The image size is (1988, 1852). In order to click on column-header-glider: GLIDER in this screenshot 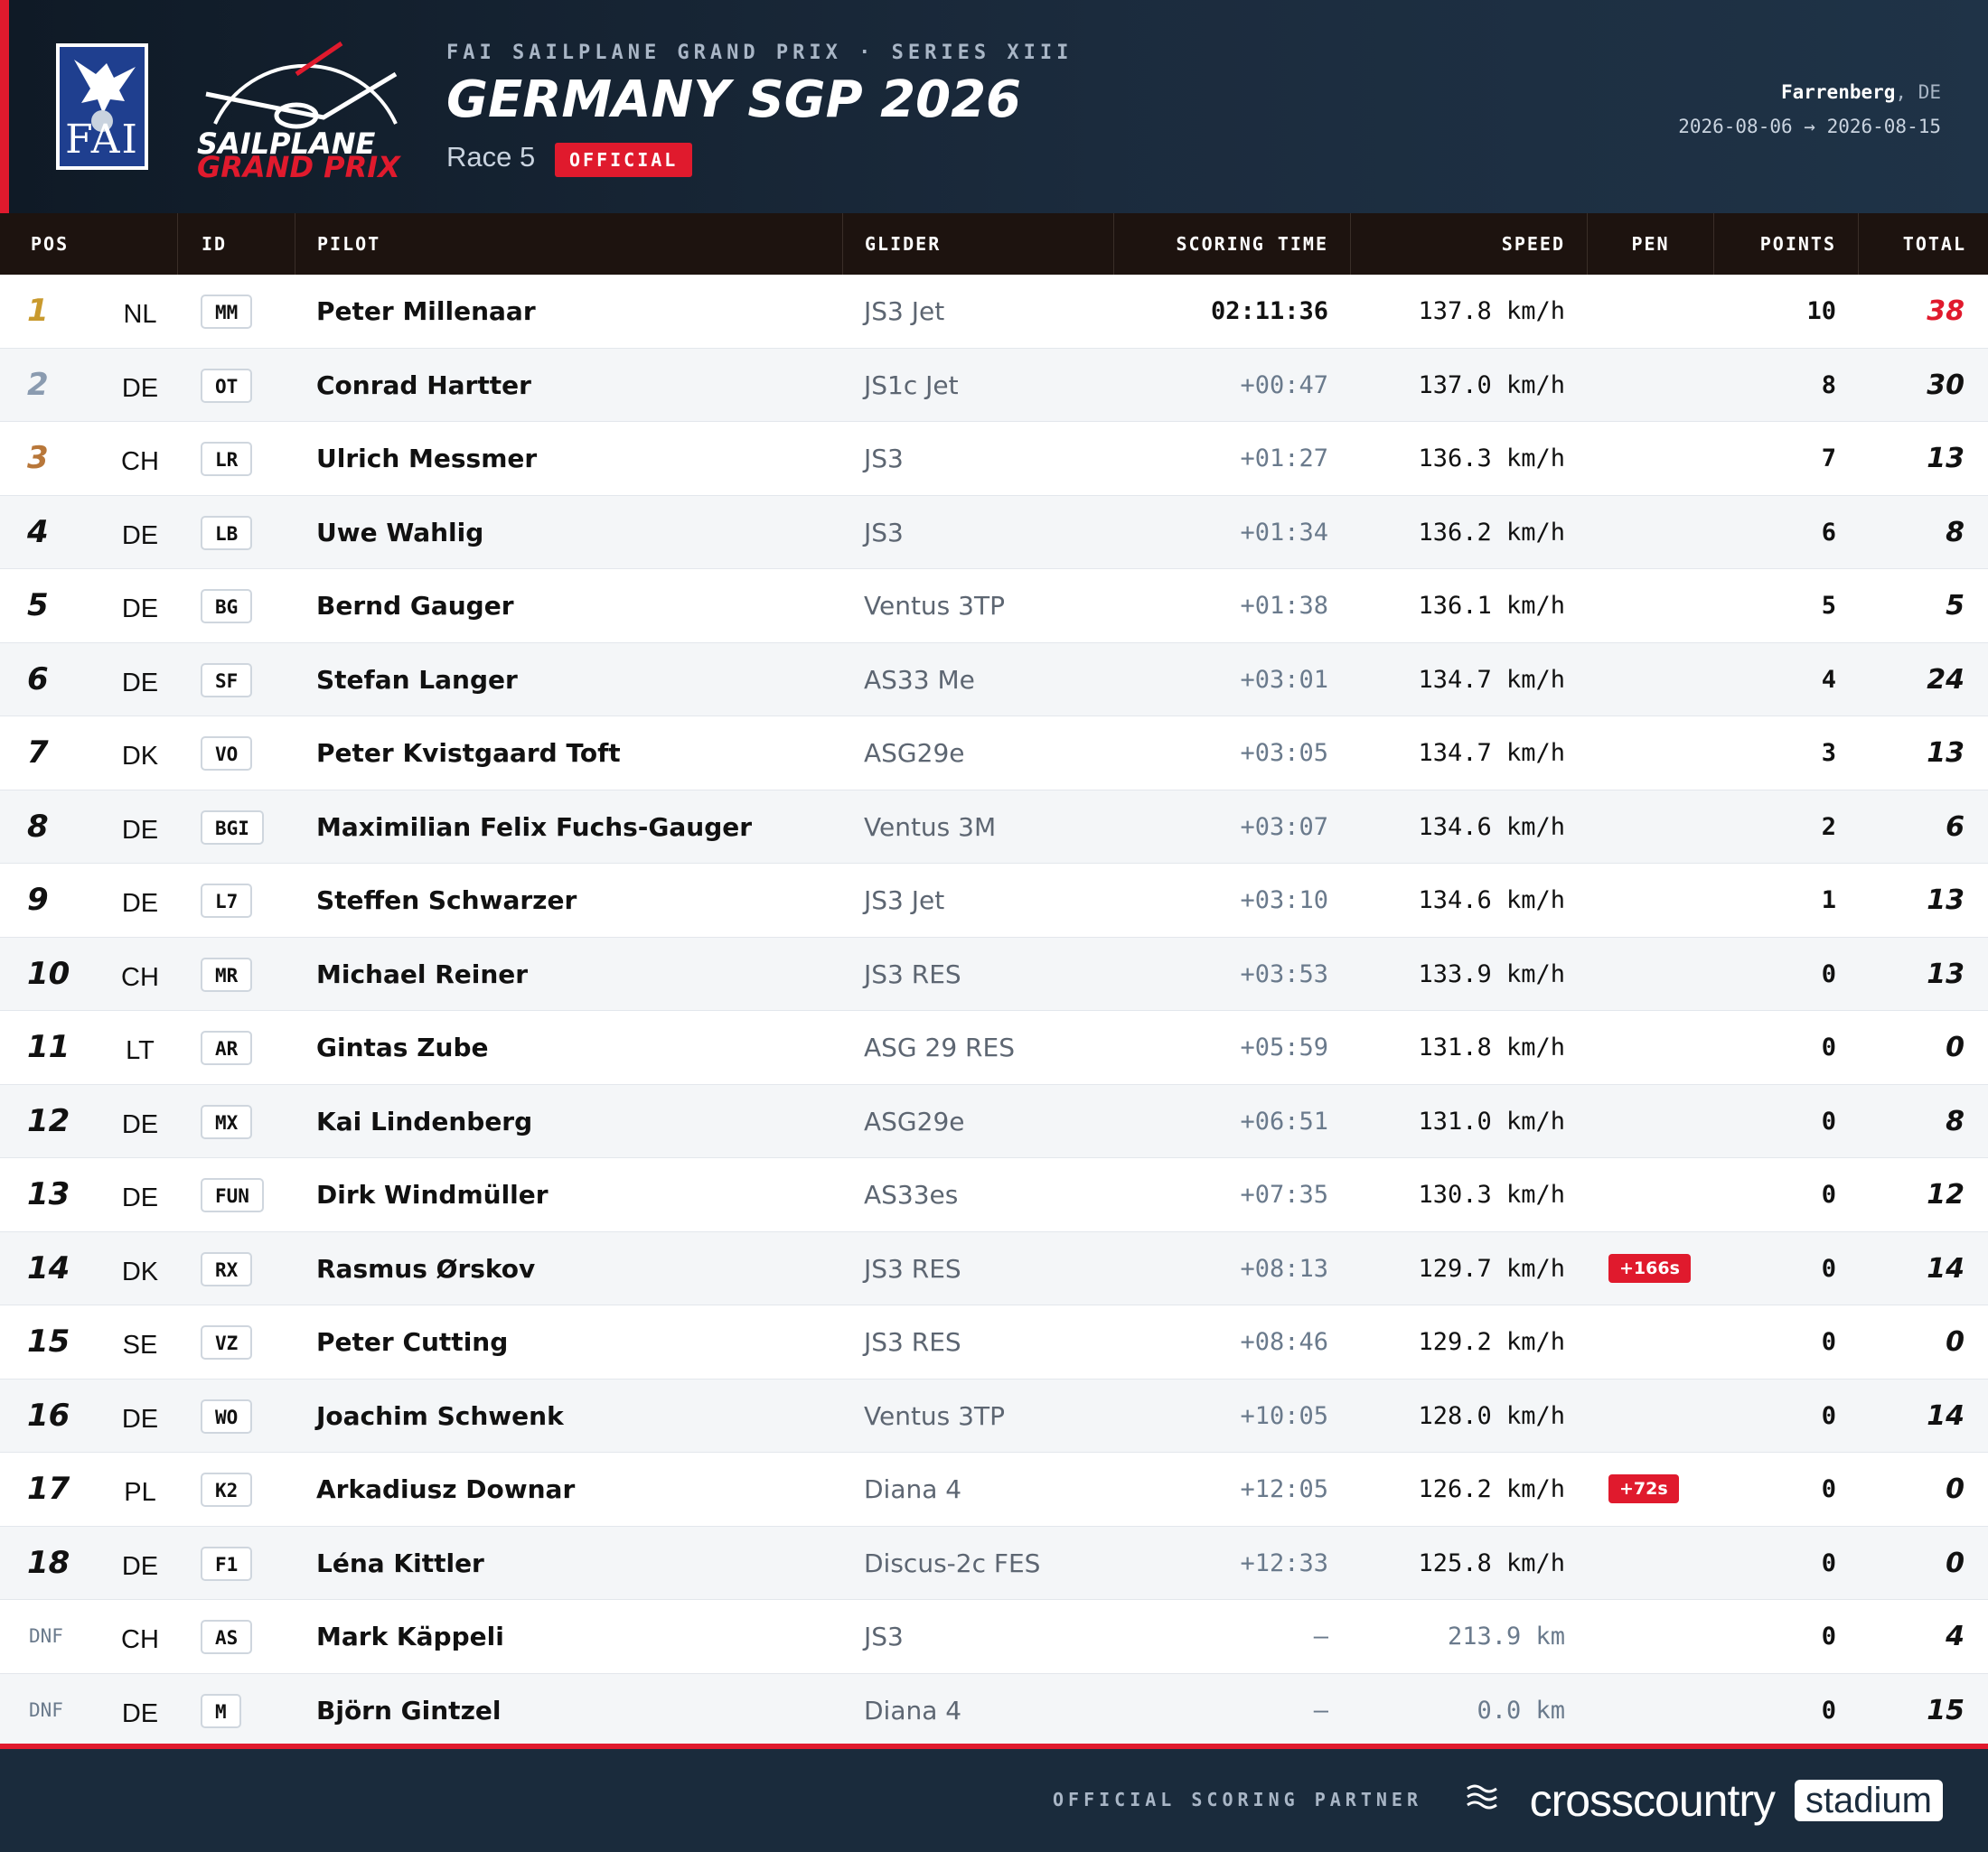, I will do `click(977, 244)`.